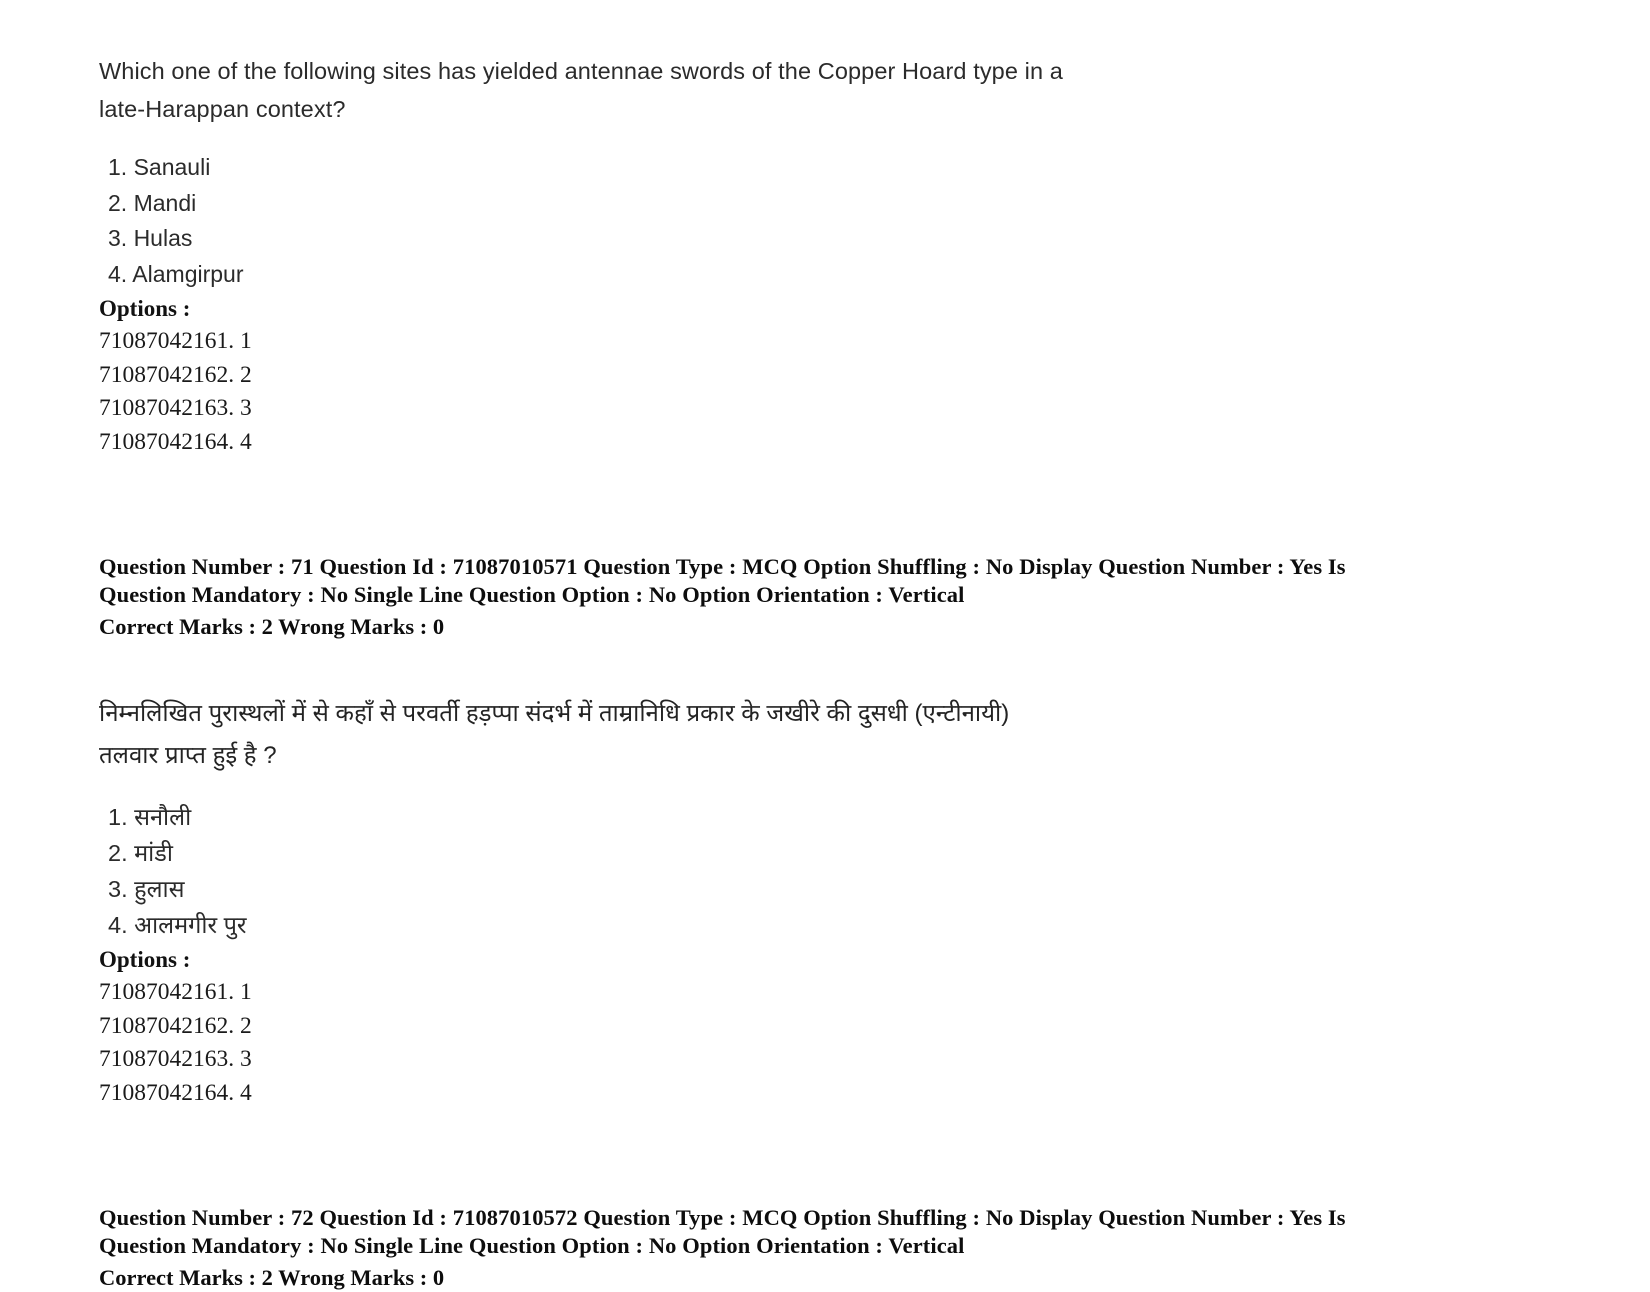 This screenshot has height=1292, width=1650. I want to click on choice-item: 4. Alamgirpur, so click(809, 275).